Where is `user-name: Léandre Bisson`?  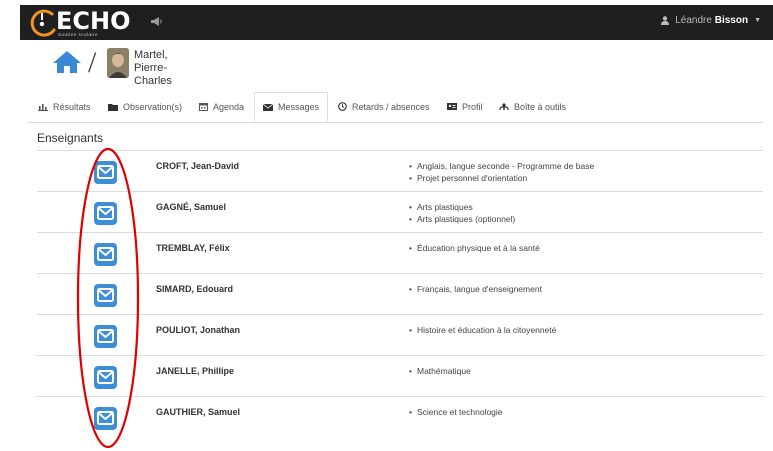
user-name: Léandre Bisson is located at coordinates (711, 20).